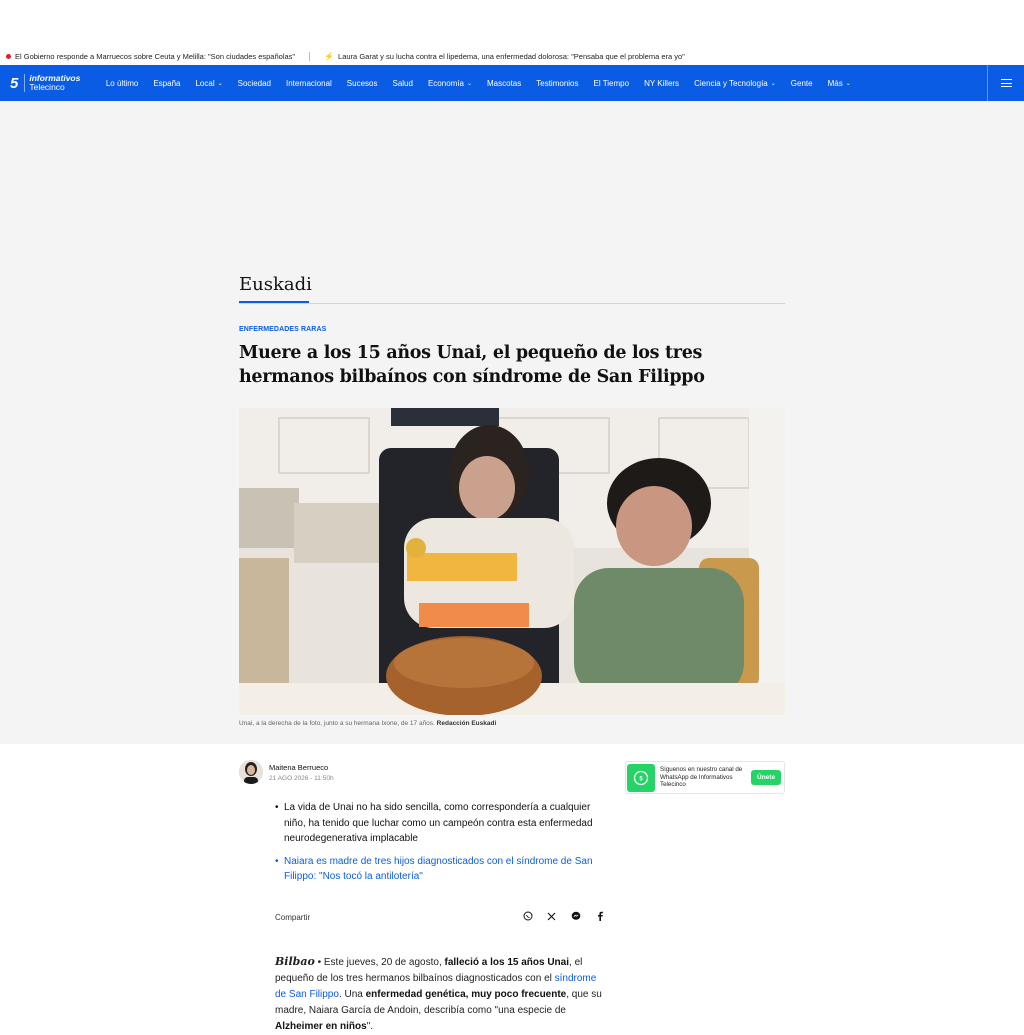 This screenshot has height=1035, width=1024. Describe the element at coordinates (8, 56) in the screenshot. I see `live-dot-icon` at that location.